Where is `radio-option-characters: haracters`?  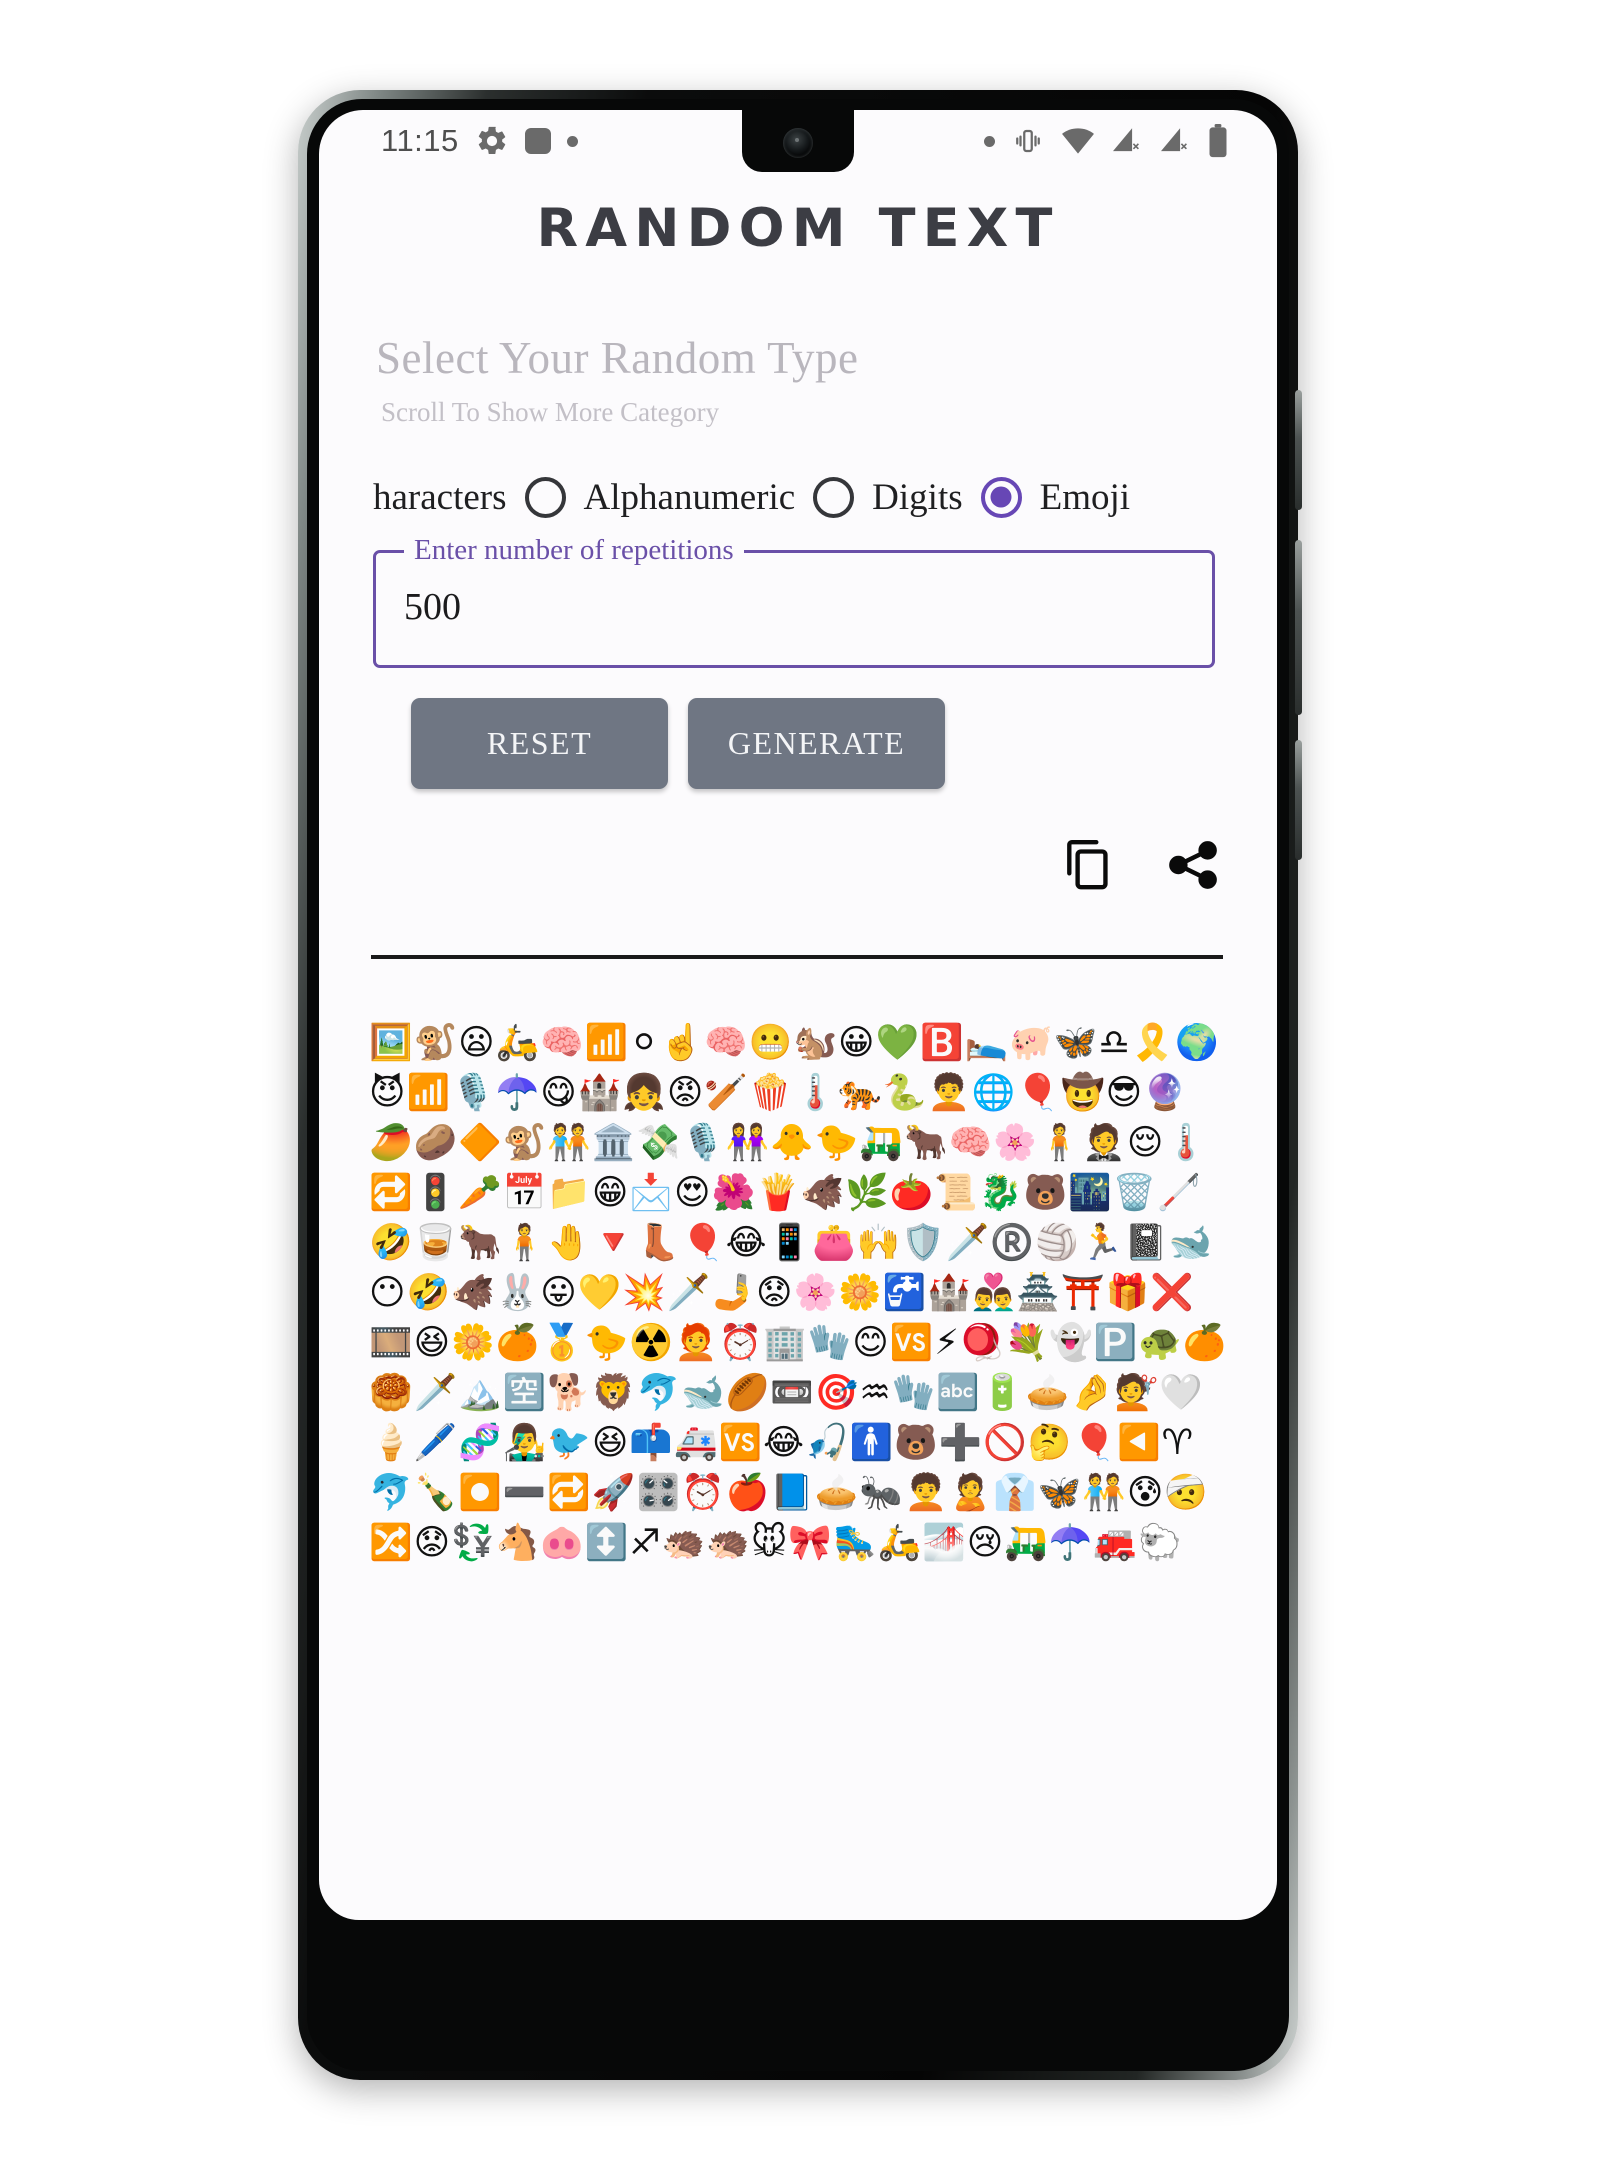 radio-option-characters: haracters is located at coordinates (440, 497).